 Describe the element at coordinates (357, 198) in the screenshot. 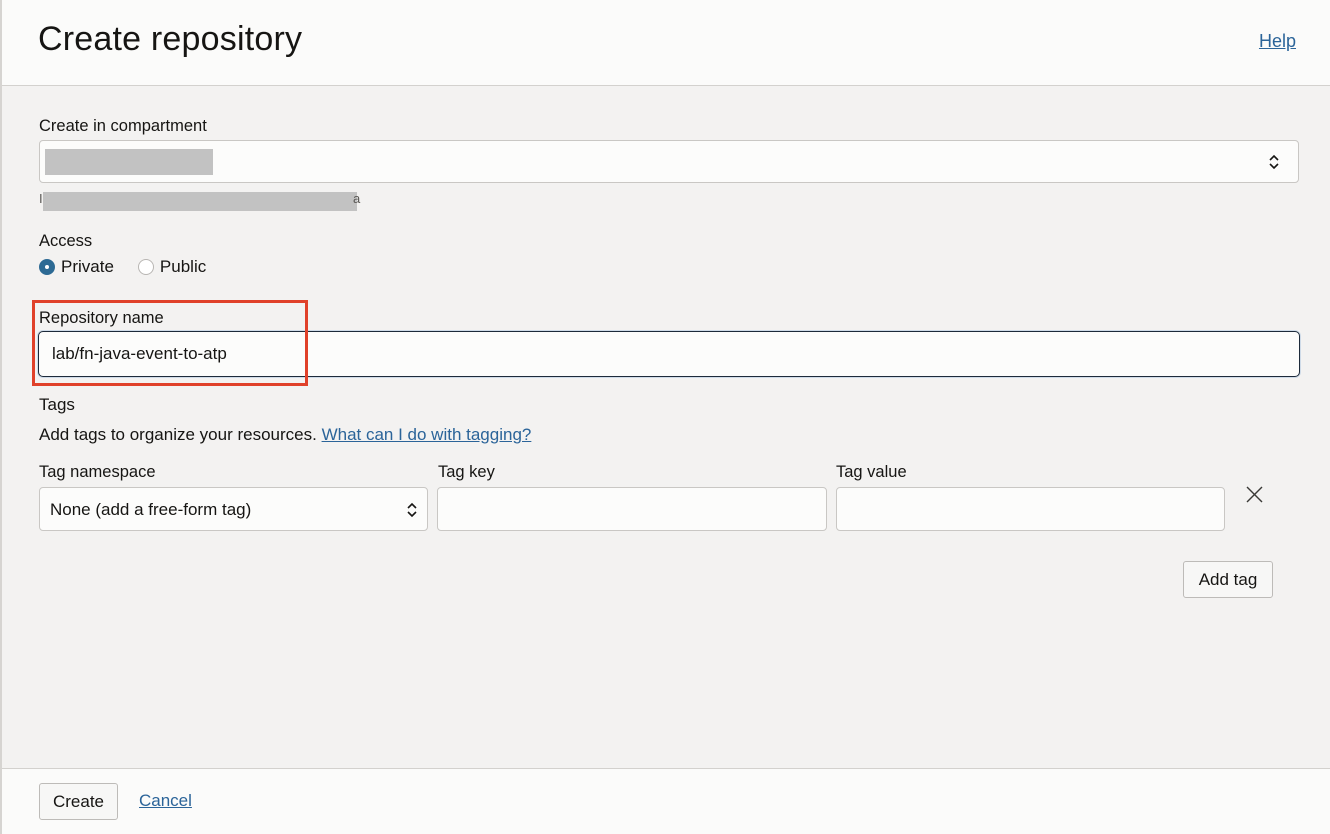

I see `compartment-path-suffix: a` at that location.